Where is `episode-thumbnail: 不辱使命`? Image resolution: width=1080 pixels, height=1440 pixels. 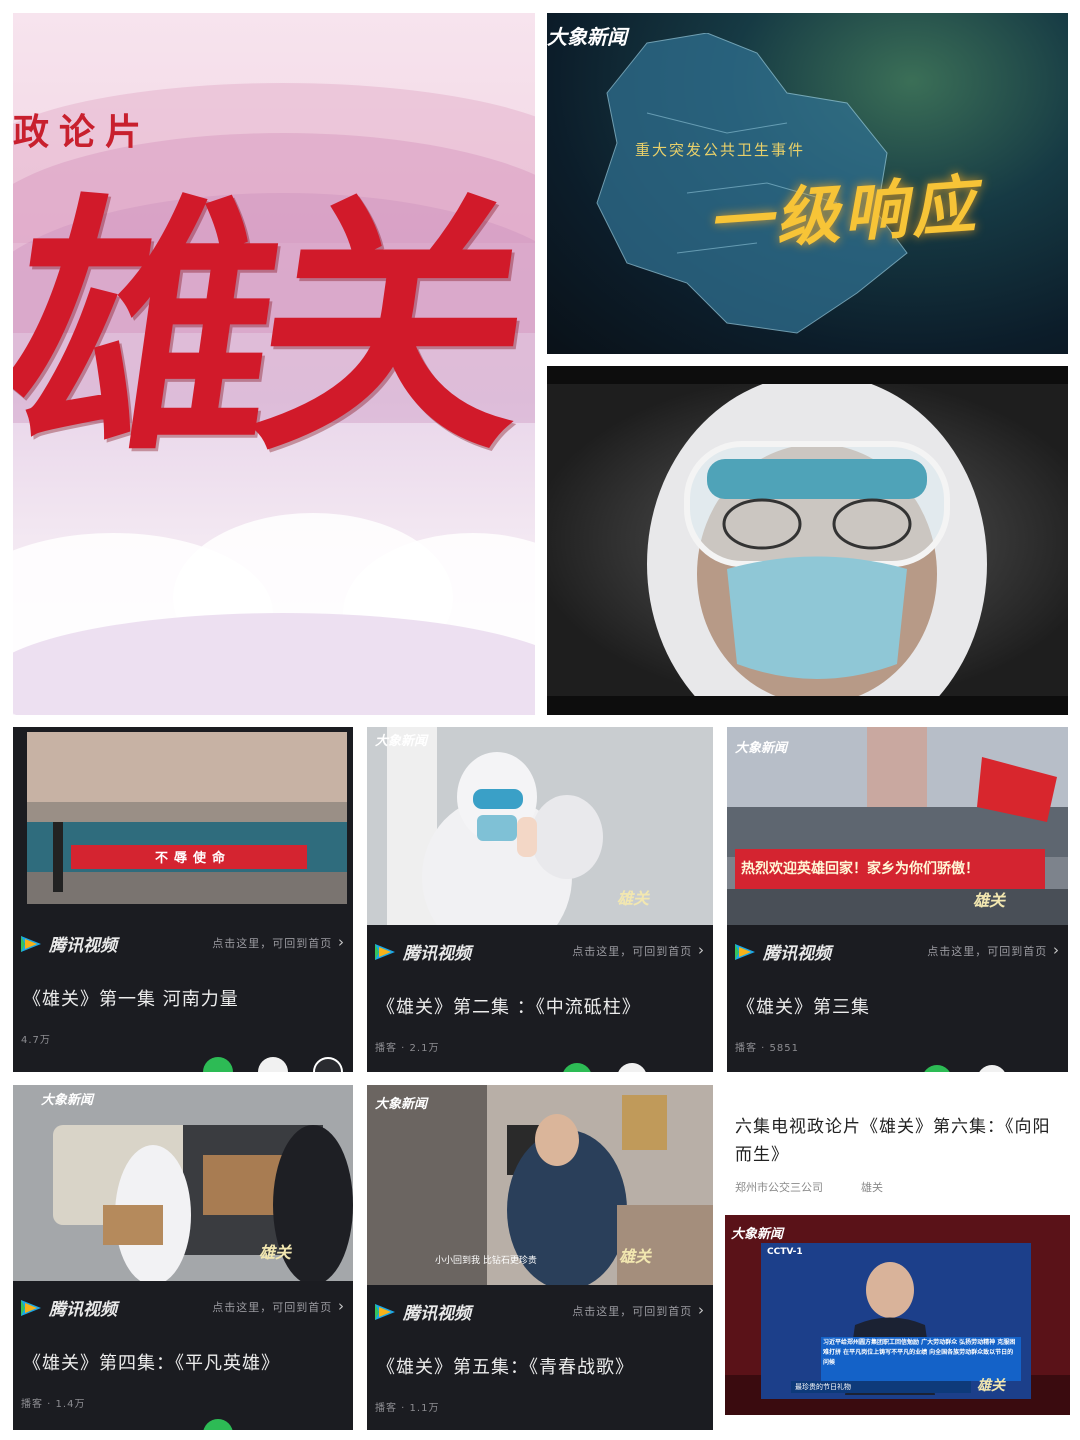 episode-thumbnail: 不辱使命 is located at coordinates (183, 822).